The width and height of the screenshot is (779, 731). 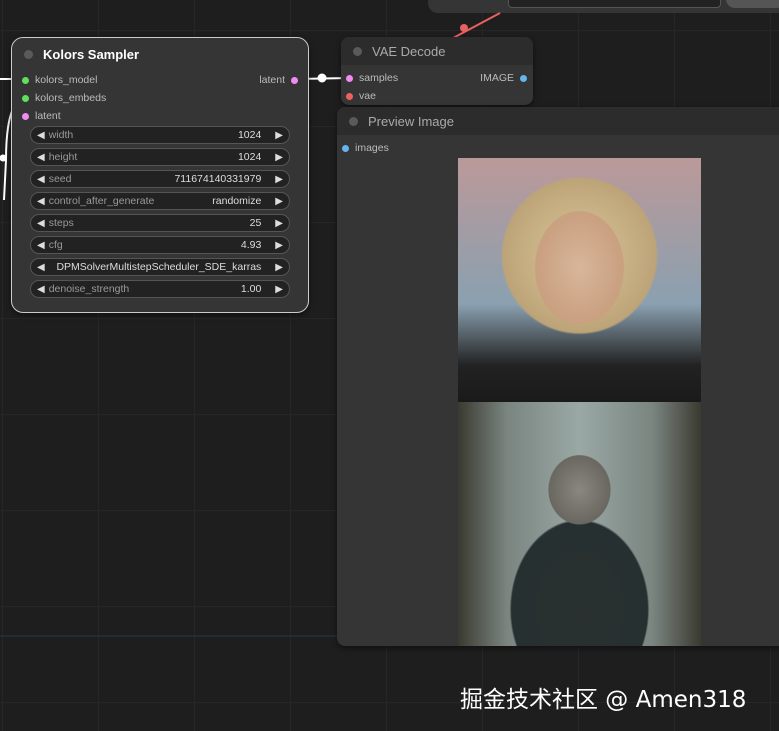 What do you see at coordinates (409, 51) in the screenshot?
I see `node-title: VAE Decode` at bounding box center [409, 51].